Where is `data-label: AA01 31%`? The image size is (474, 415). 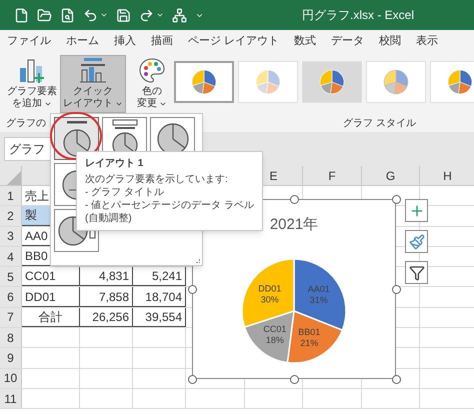 data-label: AA01 31% is located at coordinates (319, 294).